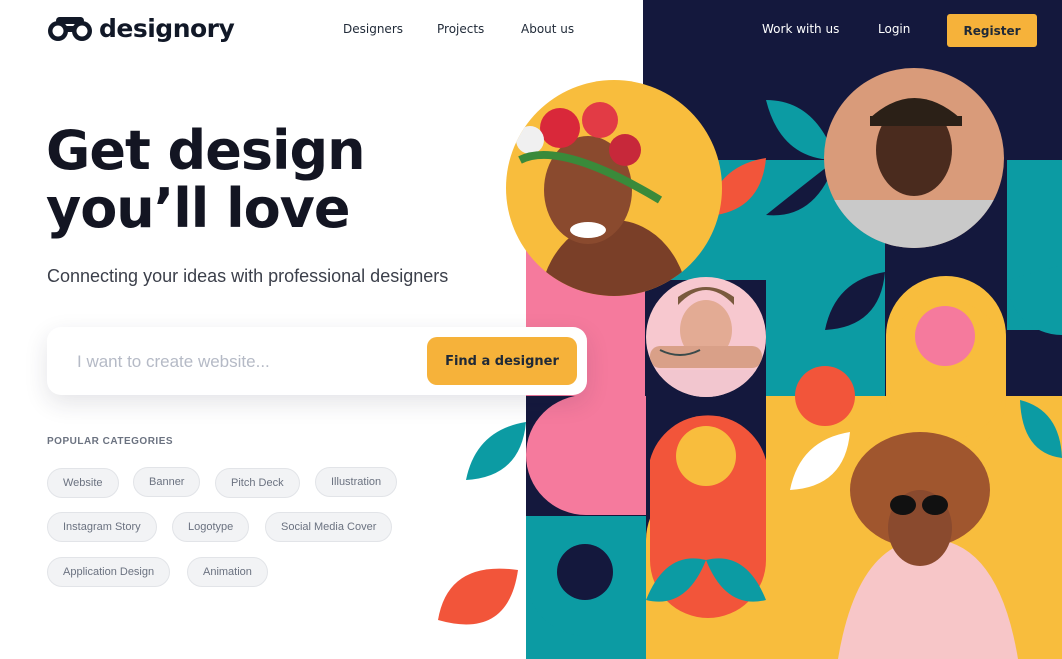 This screenshot has height=659, width=1062. Describe the element at coordinates (167, 28) in the screenshot. I see `logo-text: designory` at that location.